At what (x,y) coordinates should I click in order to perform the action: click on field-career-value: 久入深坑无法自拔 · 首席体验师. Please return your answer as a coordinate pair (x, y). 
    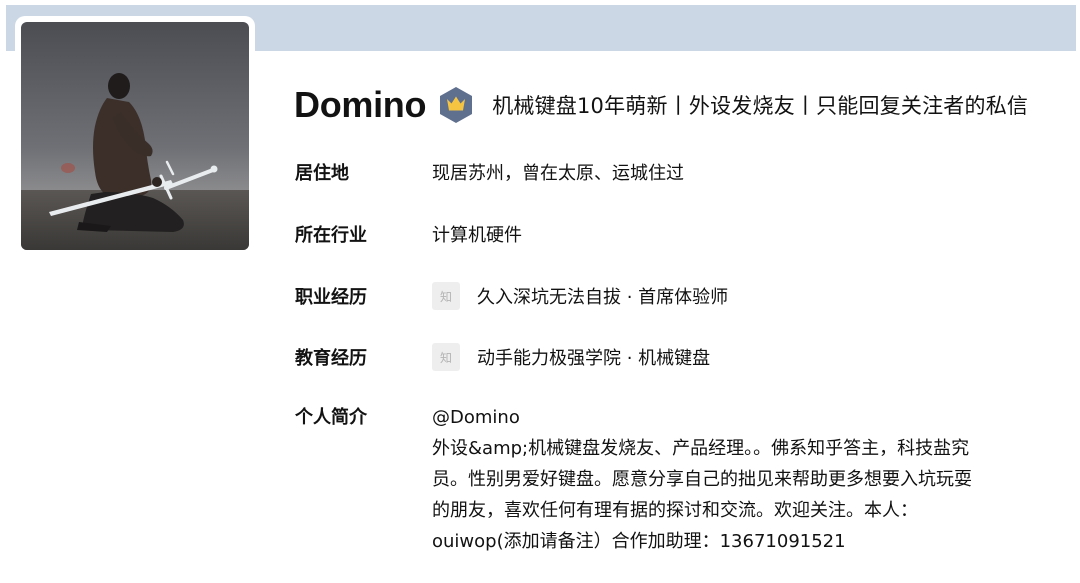
    Looking at the image, I should click on (602, 296).